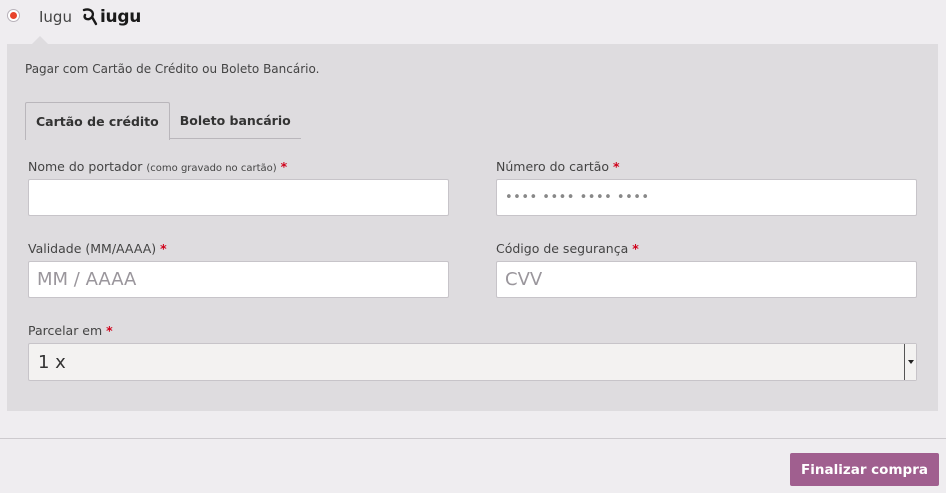 This screenshot has width=946, height=493. I want to click on radio-selected-icon, so click(13, 15).